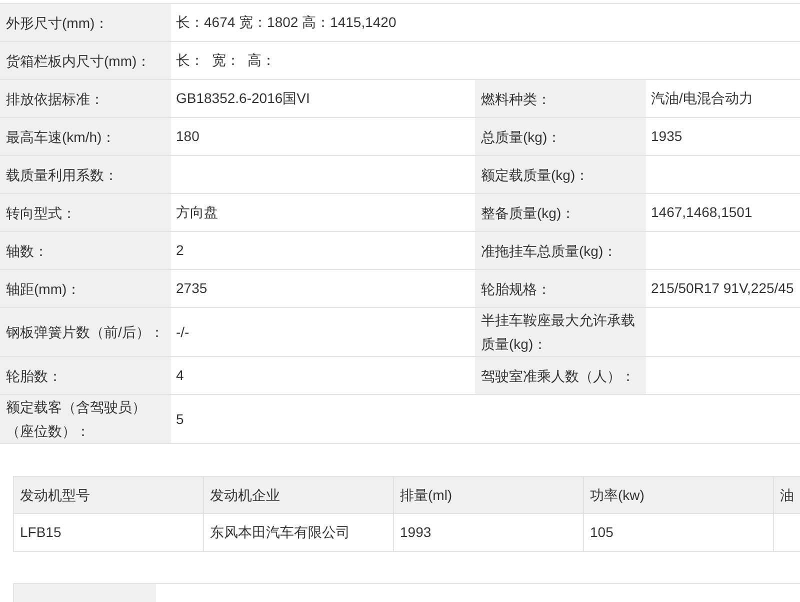 This screenshot has height=602, width=800. What do you see at coordinates (180, 250) in the screenshot?
I see `value-text: 2` at bounding box center [180, 250].